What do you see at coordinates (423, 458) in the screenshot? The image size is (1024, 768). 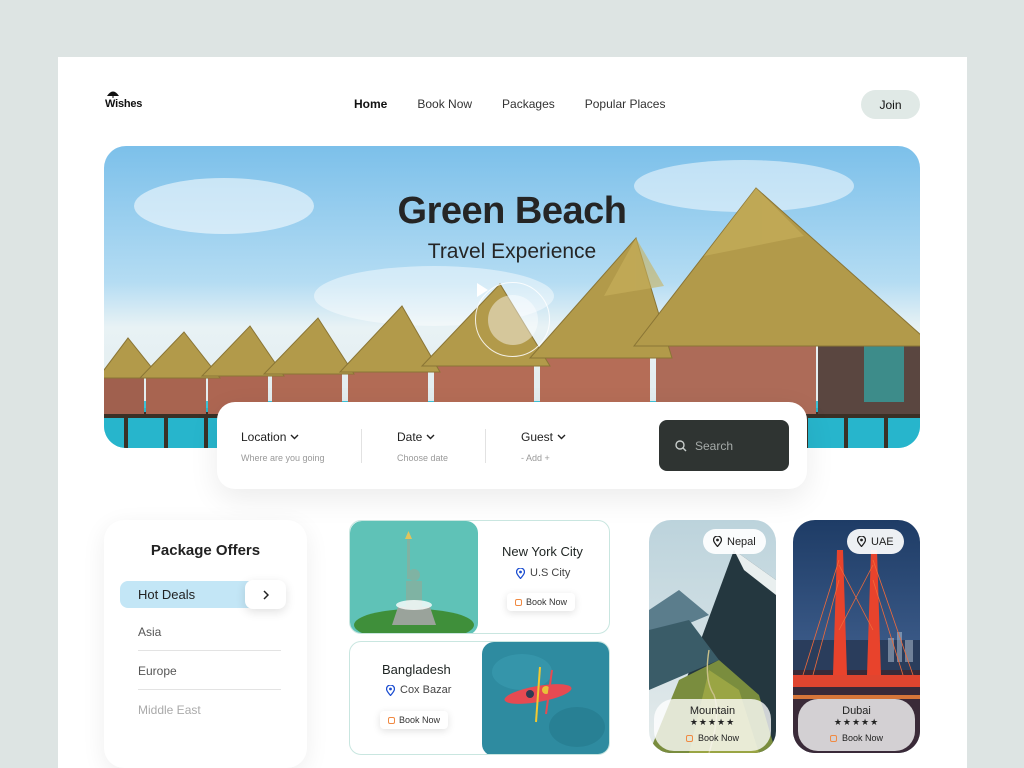 I see `date-hint: Choose date` at bounding box center [423, 458].